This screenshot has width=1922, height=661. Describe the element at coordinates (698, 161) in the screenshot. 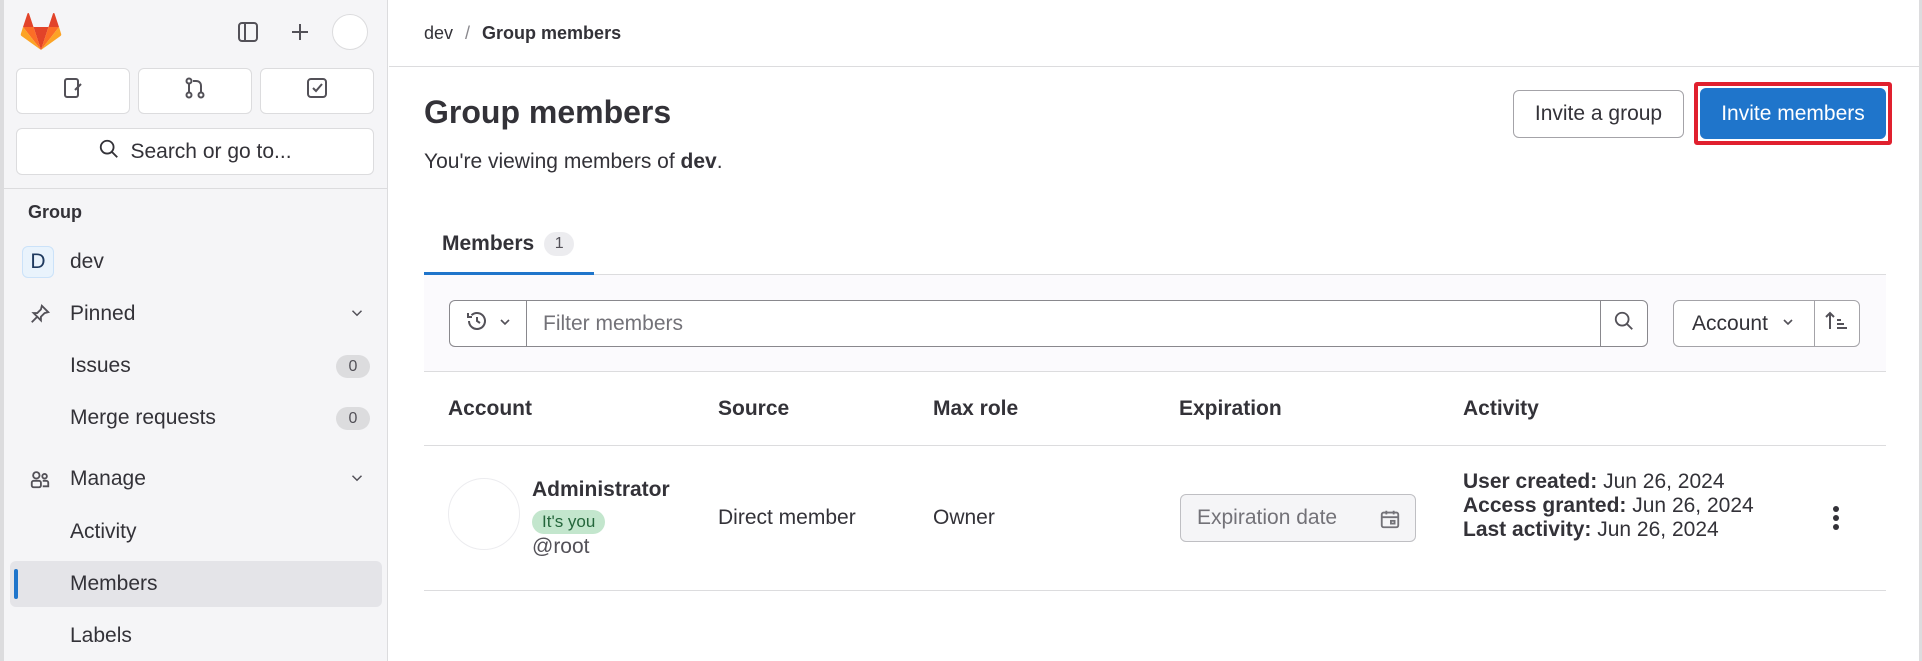

I see `subtitle-group-name: dev` at that location.